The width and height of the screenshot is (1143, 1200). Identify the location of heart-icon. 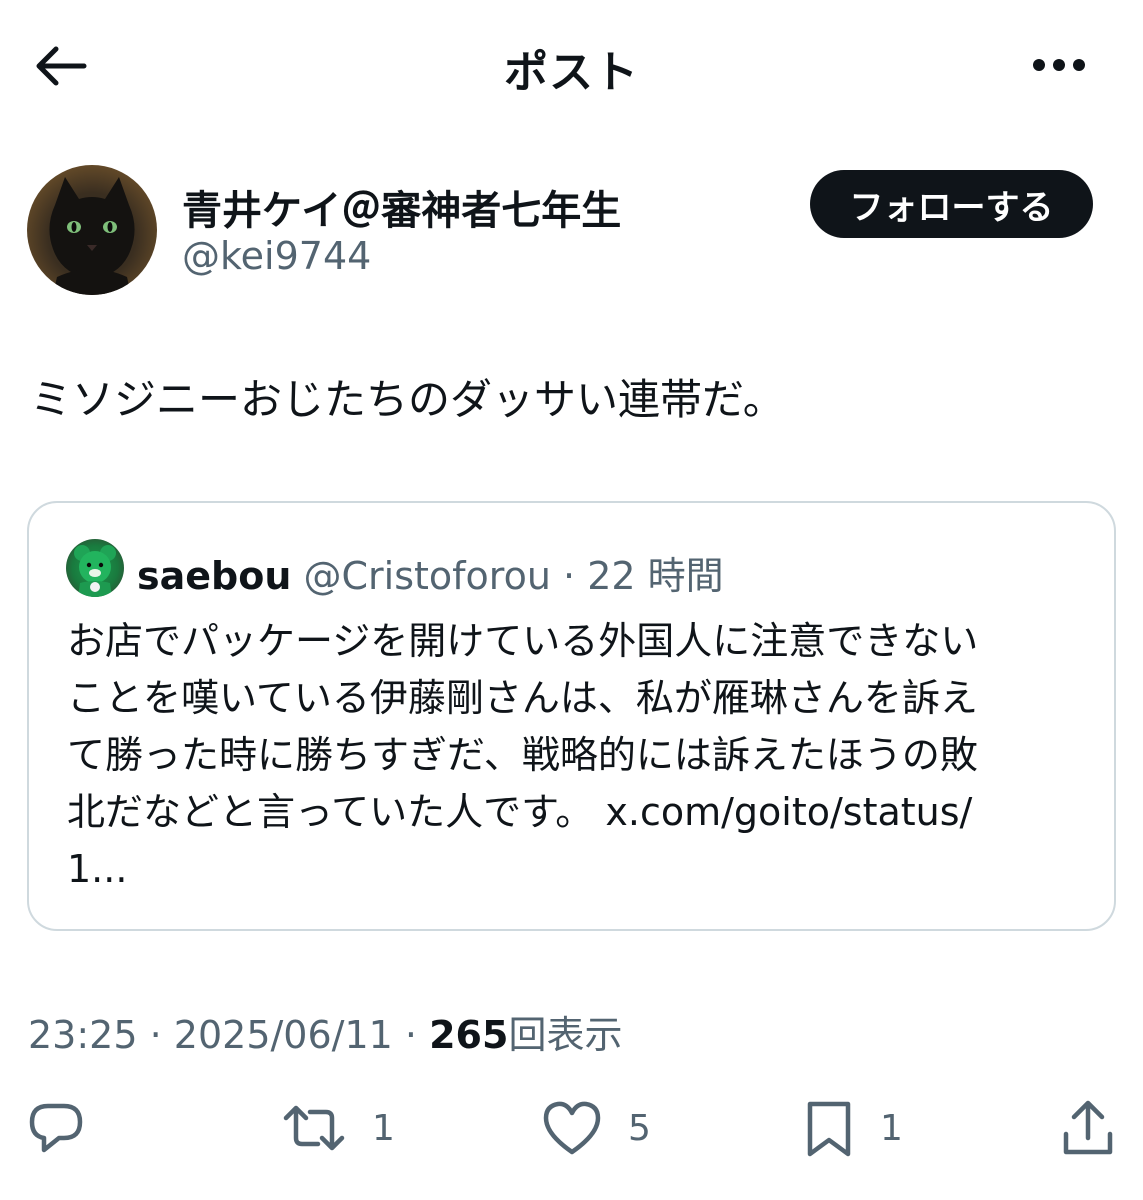
(572, 1128).